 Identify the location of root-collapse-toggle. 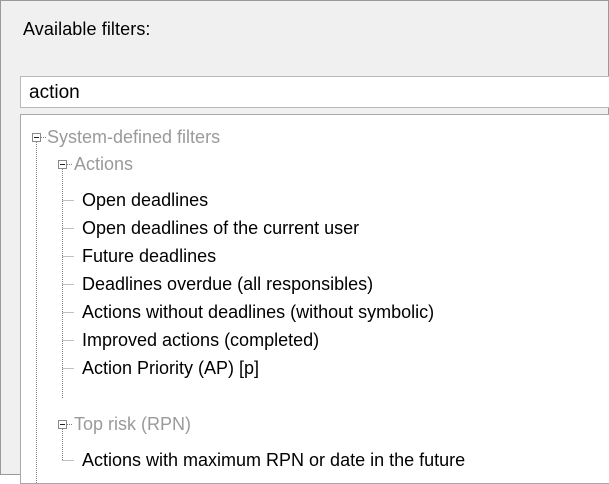
(36, 137).